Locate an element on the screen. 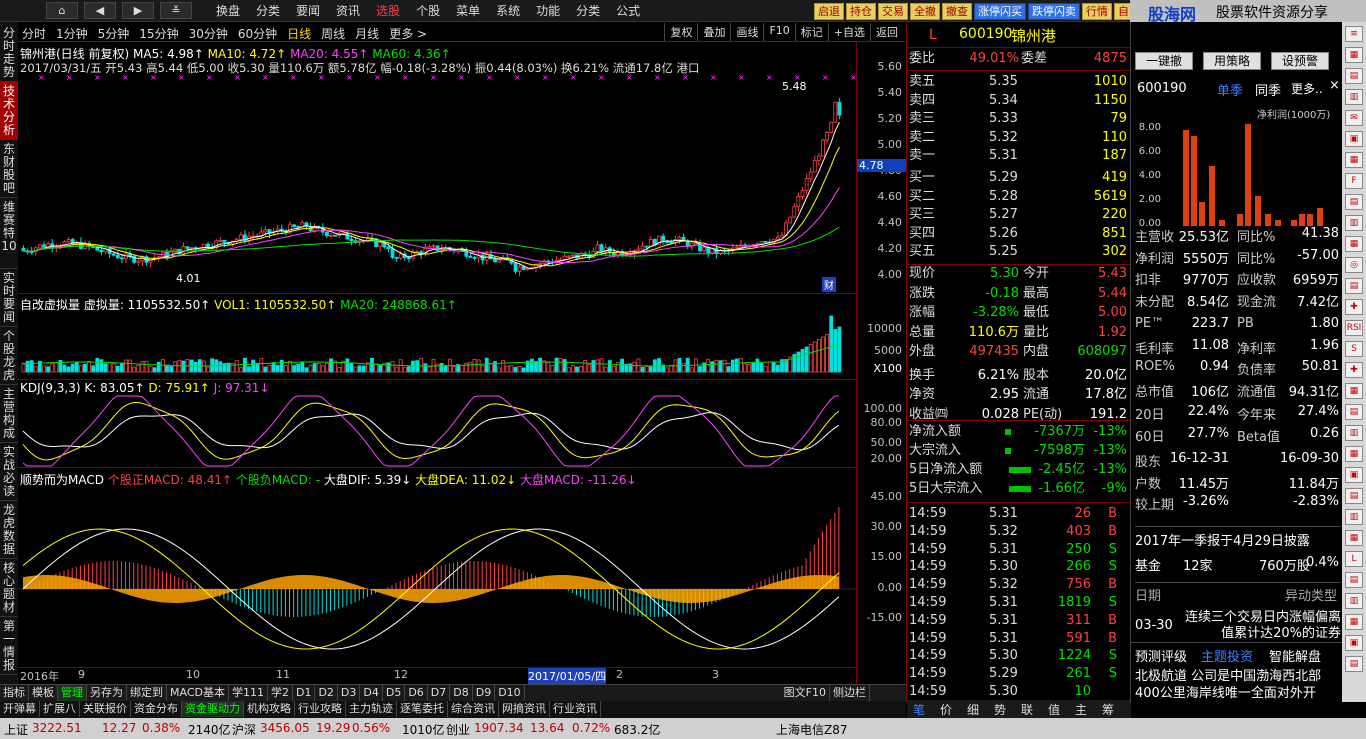 This screenshot has height=739, width=1366. trade-button-2: 交易 is located at coordinates (893, 11).